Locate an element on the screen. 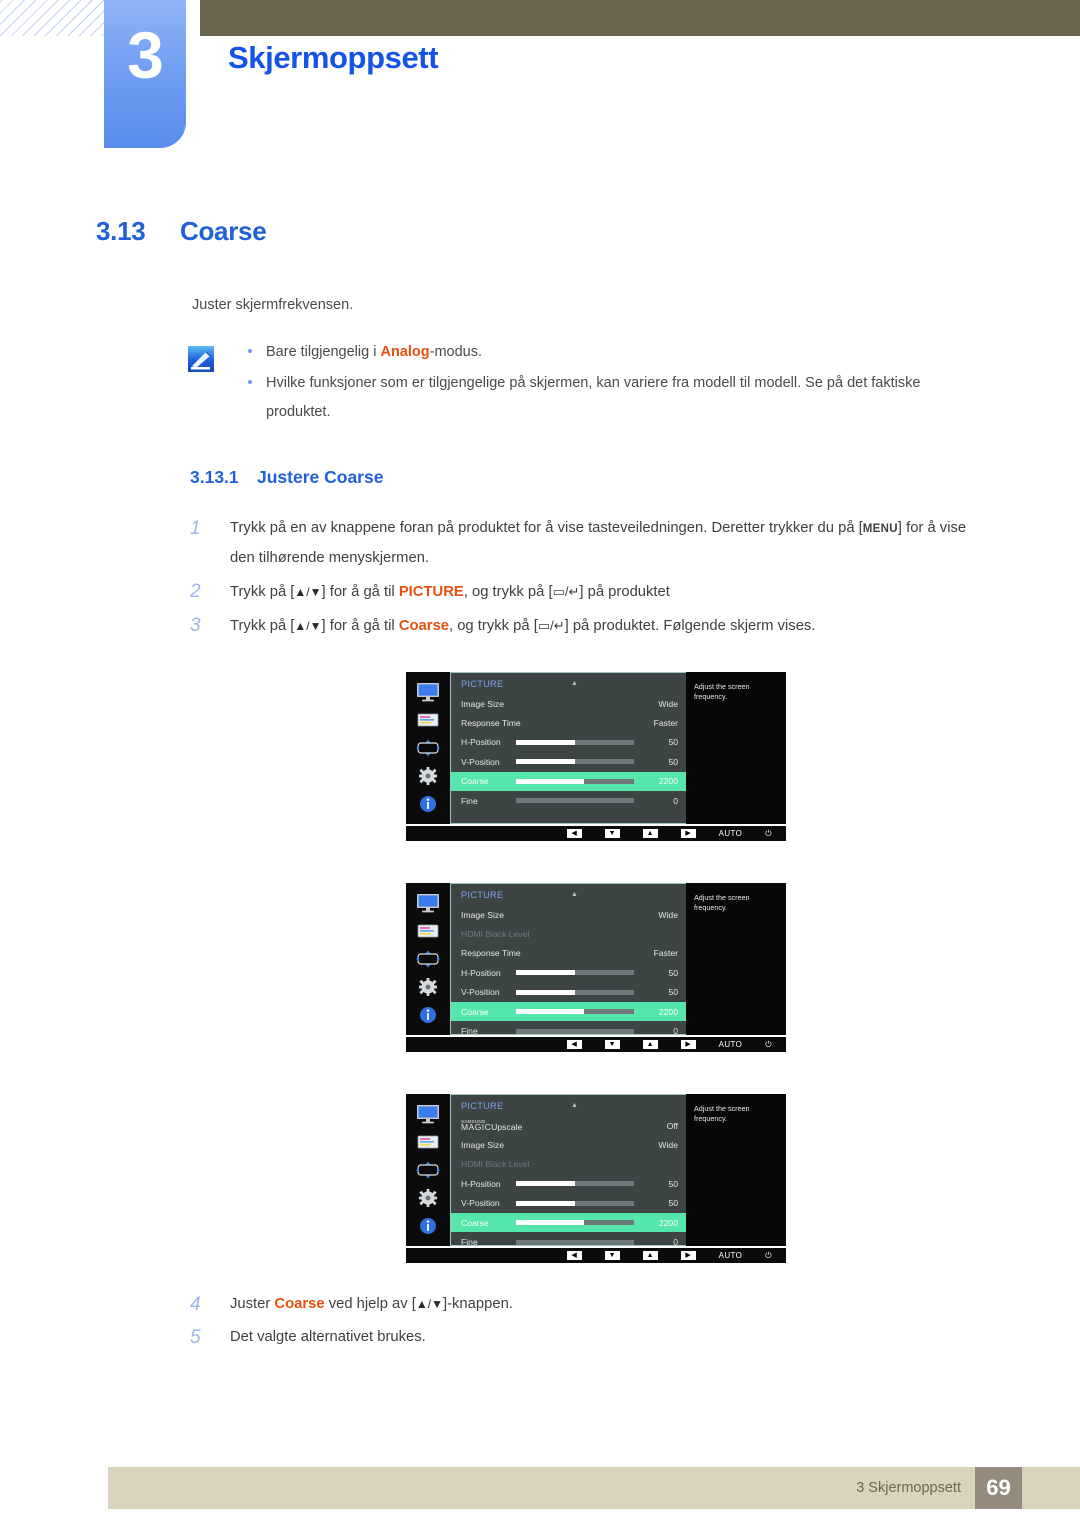  subsection-heading: 3.13.1 Justere Coarse is located at coordinates (286, 477).